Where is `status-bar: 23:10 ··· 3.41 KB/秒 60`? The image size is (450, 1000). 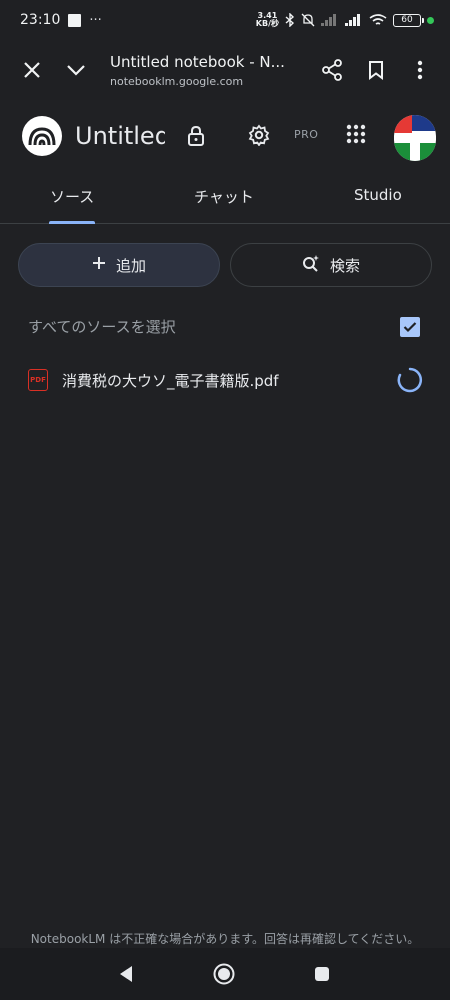
status-bar: 23:10 ··· 3.41 KB/秒 60 is located at coordinates (225, 20).